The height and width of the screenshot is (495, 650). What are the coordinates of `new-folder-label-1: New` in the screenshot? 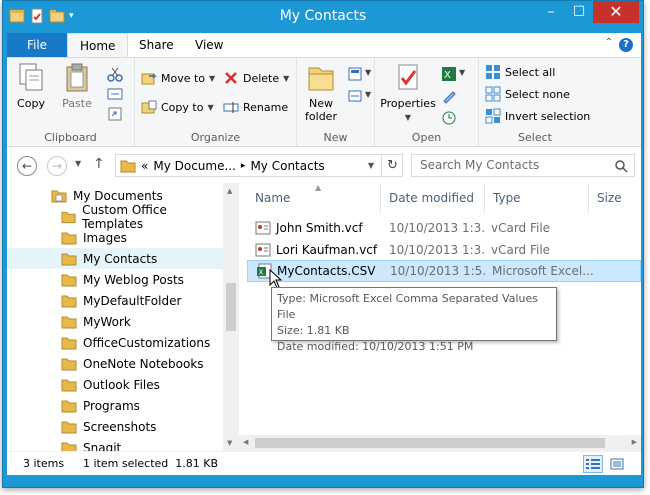 It's located at (321, 103).